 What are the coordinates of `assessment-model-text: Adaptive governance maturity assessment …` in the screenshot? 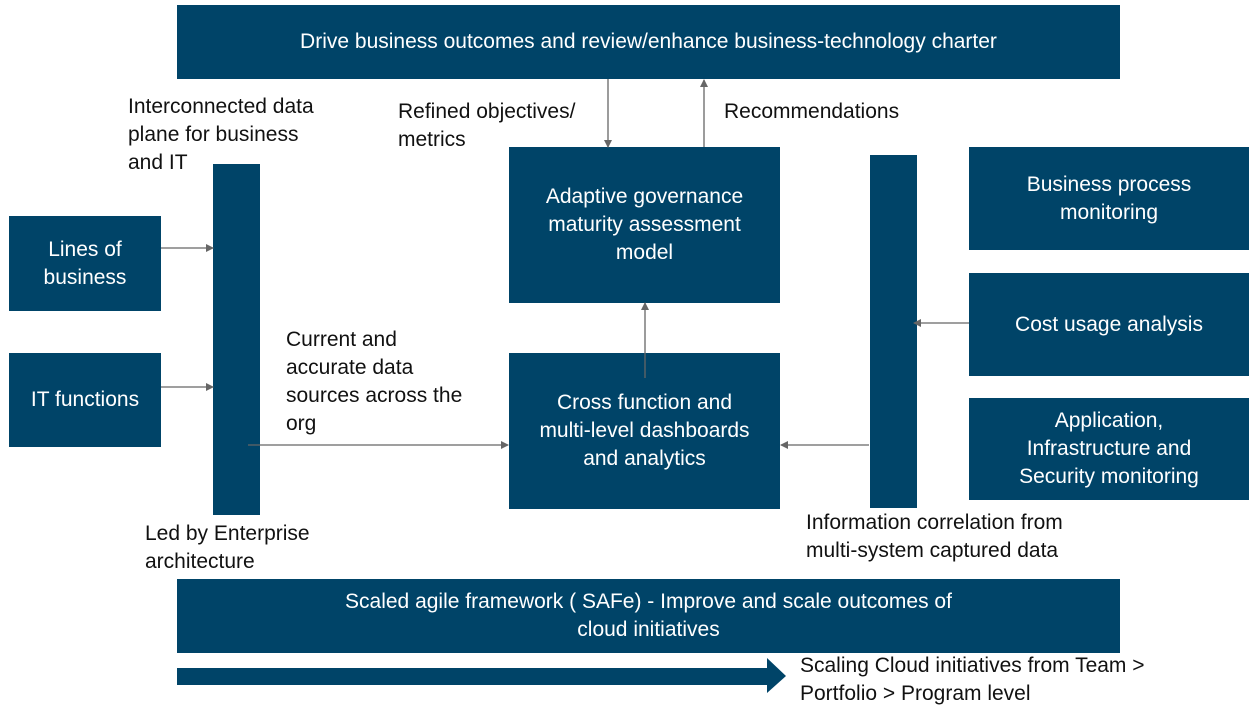 It's located at (644, 224).